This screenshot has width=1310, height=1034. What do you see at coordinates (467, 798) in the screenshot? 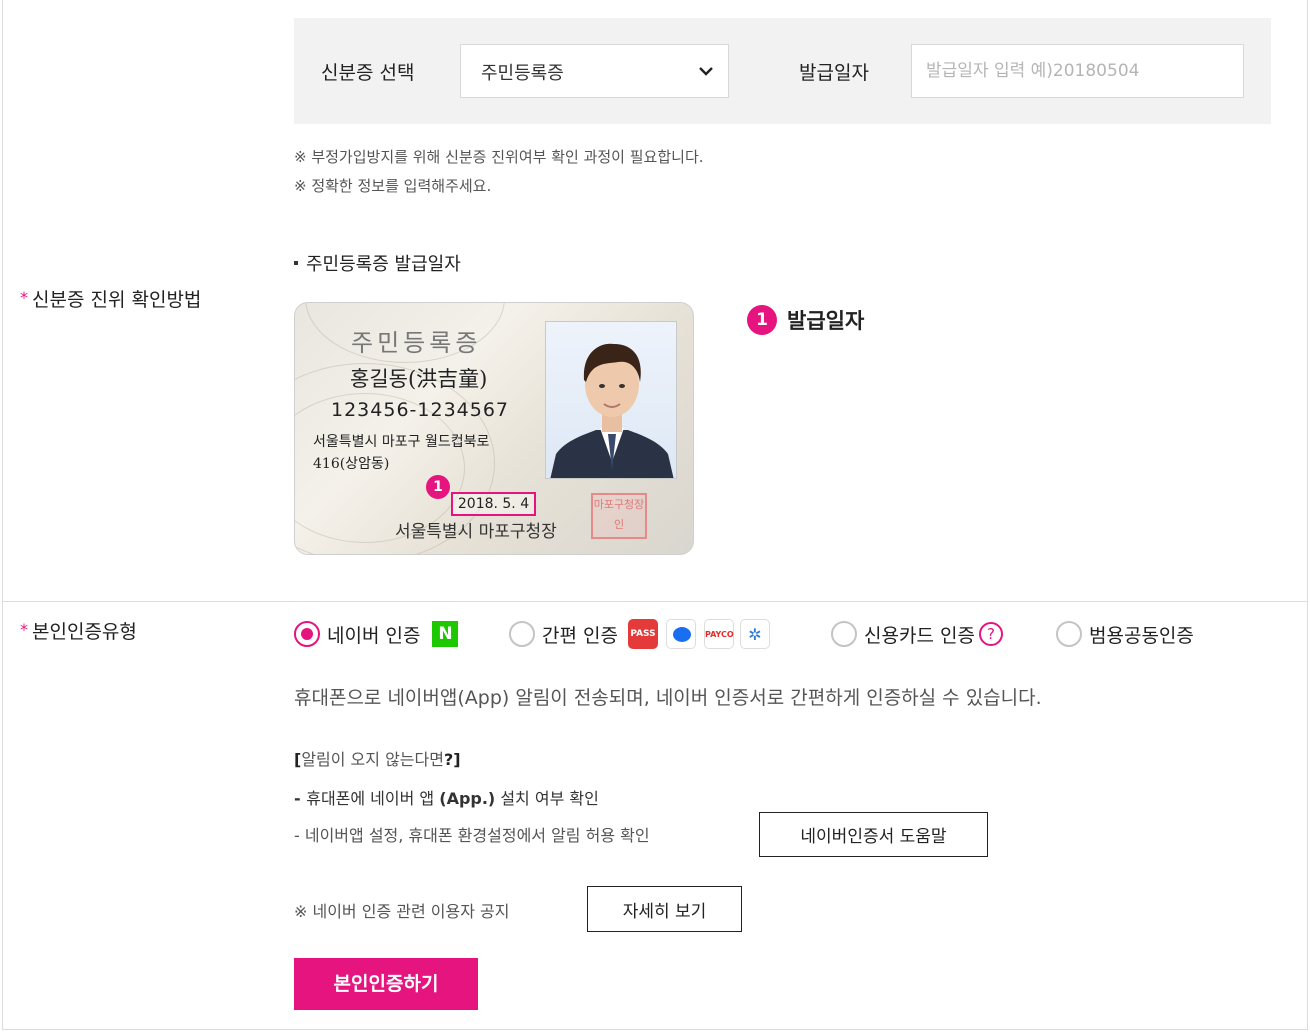
I see `tip1-text-b: (App.)` at bounding box center [467, 798].